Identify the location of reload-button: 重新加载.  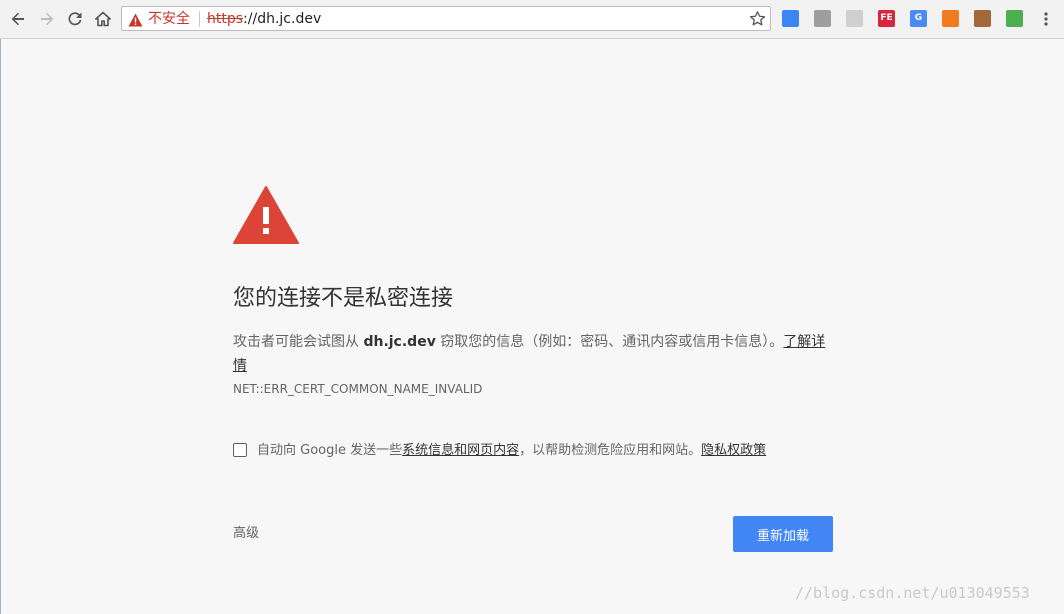
(783, 534).